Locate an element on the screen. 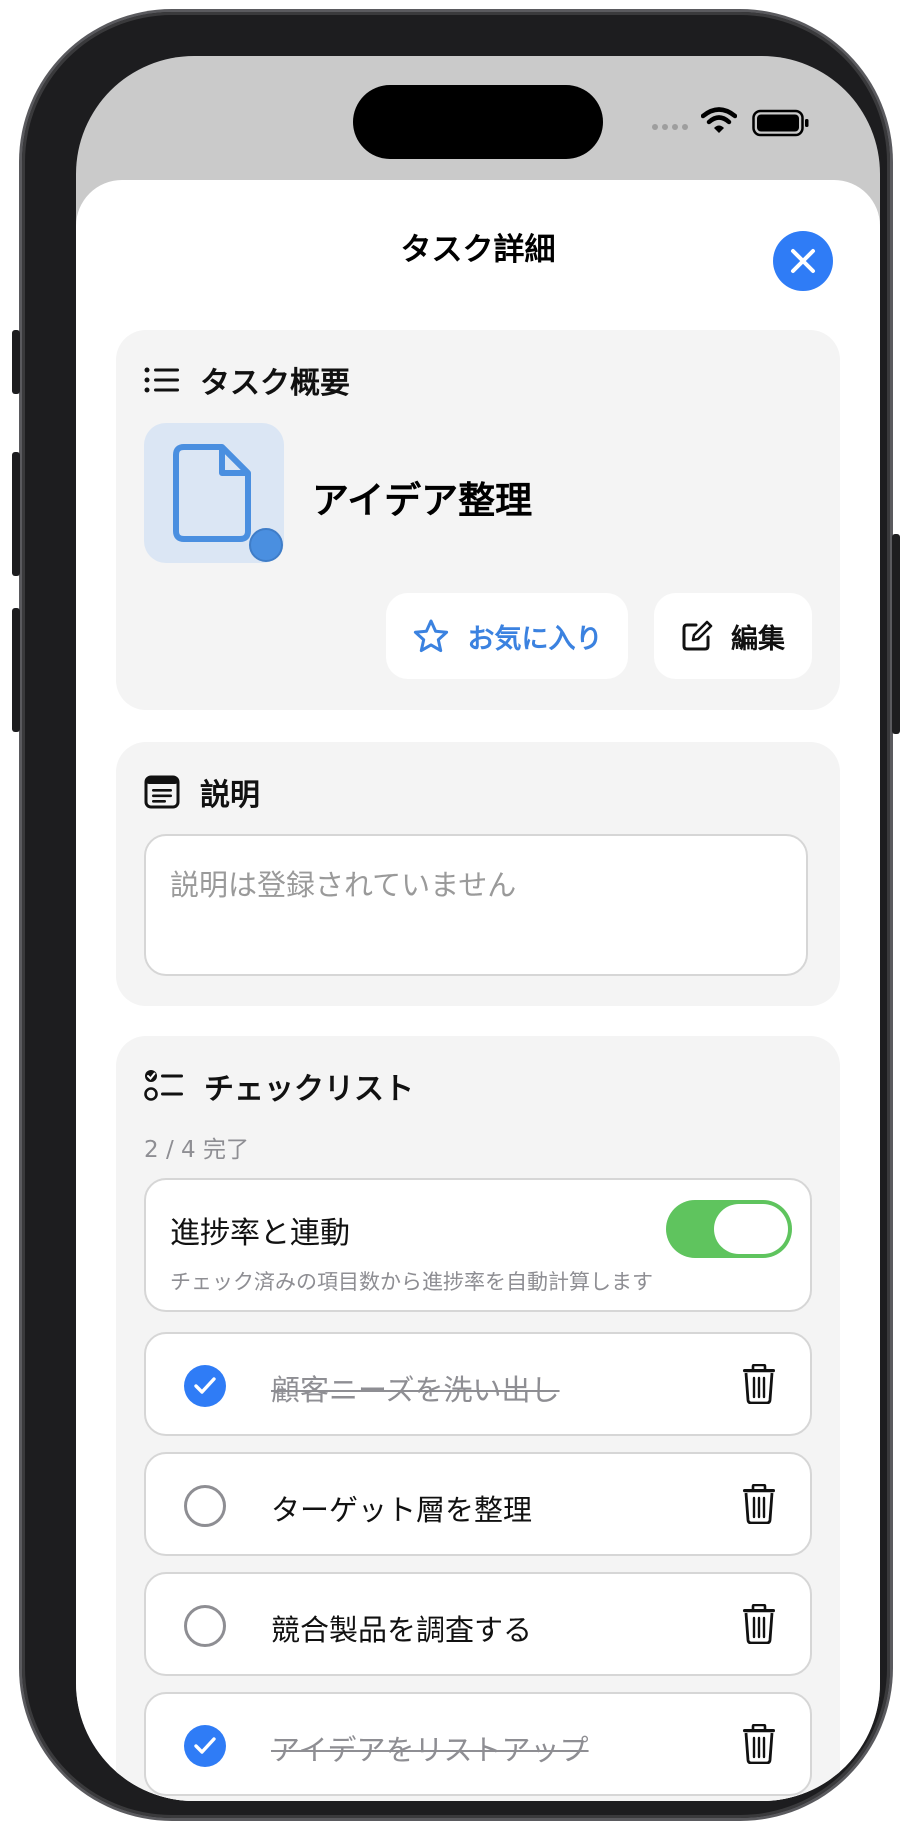 Image resolution: width=912 pixels, height=1829 pixels. close-button is located at coordinates (803, 261).